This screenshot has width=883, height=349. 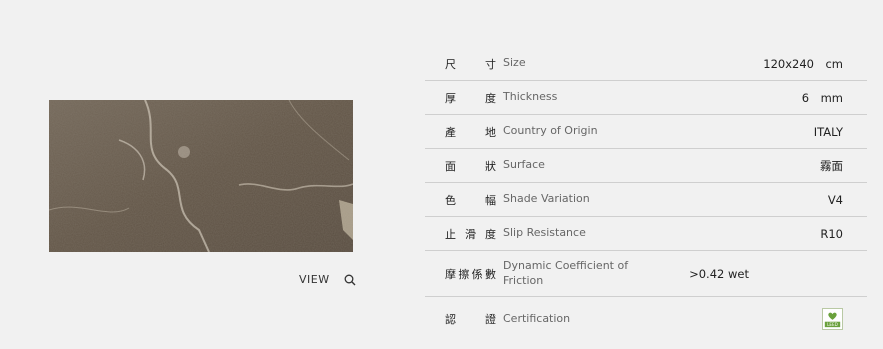 I want to click on marble-texture, so click(x=201, y=176).